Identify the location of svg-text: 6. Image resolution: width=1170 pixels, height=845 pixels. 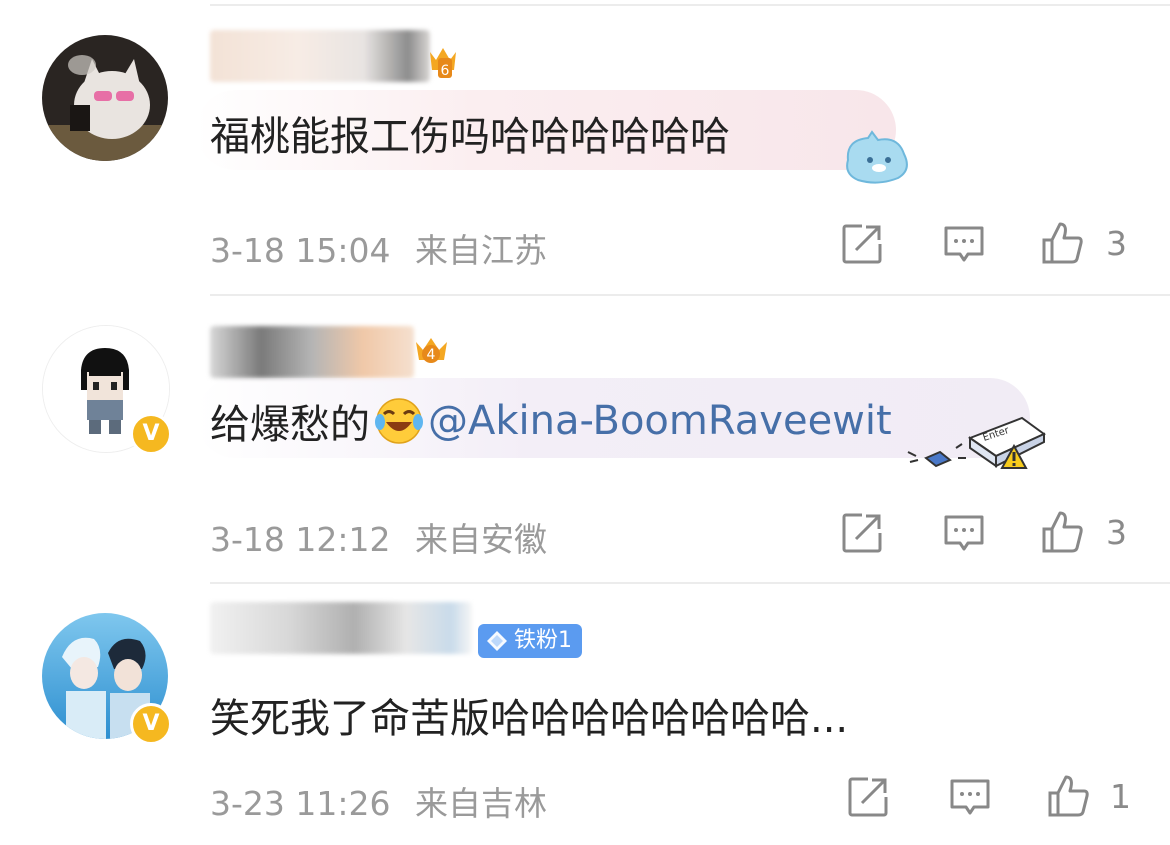
(445, 71).